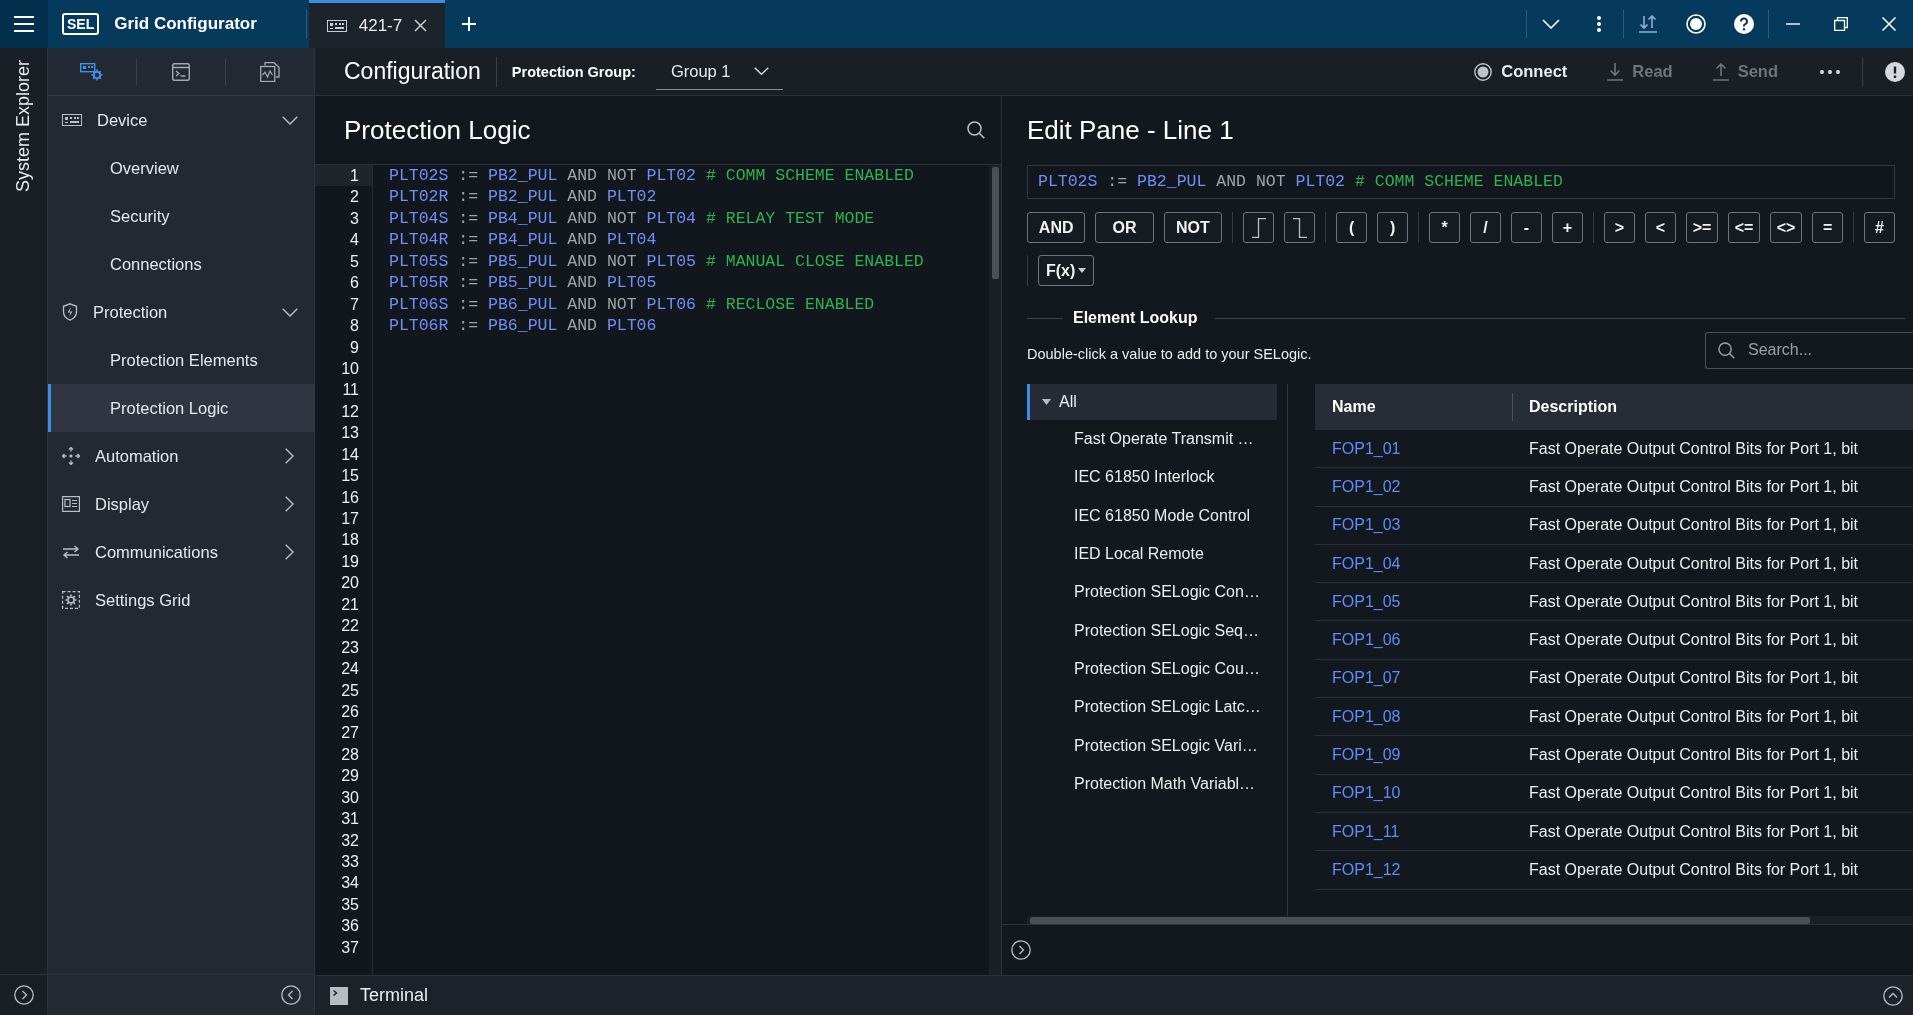 The height and width of the screenshot is (1015, 1913). Describe the element at coordinates (350, 733) in the screenshot. I see `line-number: 27` at that location.